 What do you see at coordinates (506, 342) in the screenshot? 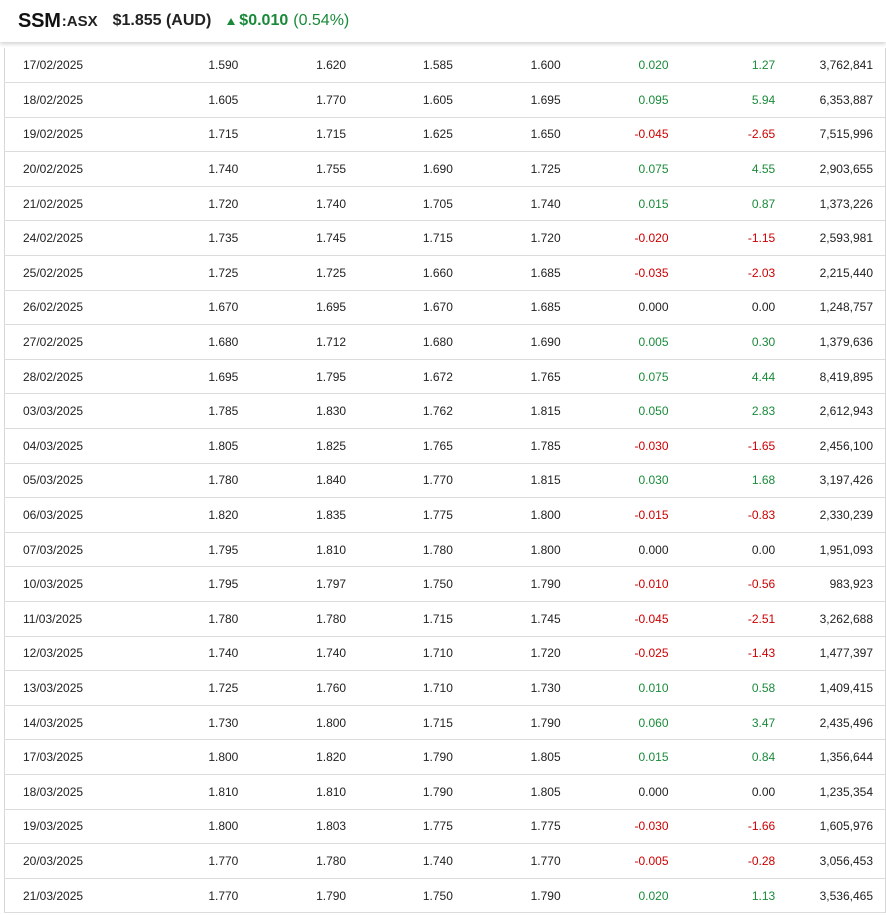
I see `close-cell: 1.690` at bounding box center [506, 342].